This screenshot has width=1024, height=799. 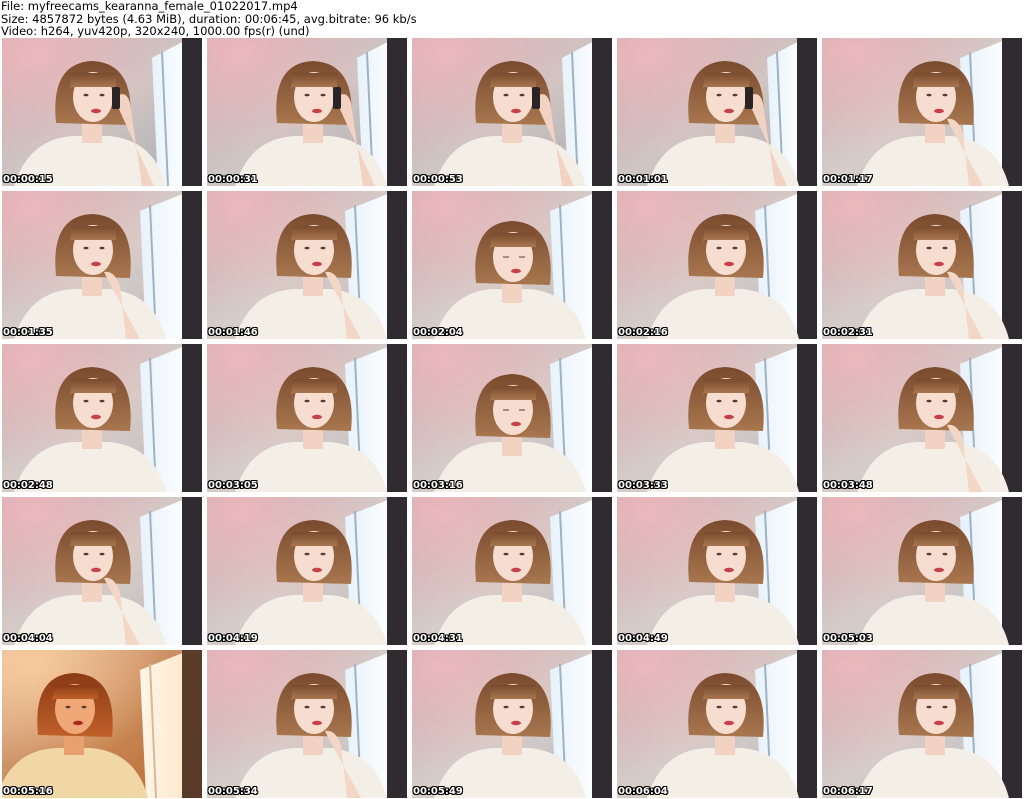 I want to click on video-thumbnail: 00:01:01, so click(x=717, y=112).